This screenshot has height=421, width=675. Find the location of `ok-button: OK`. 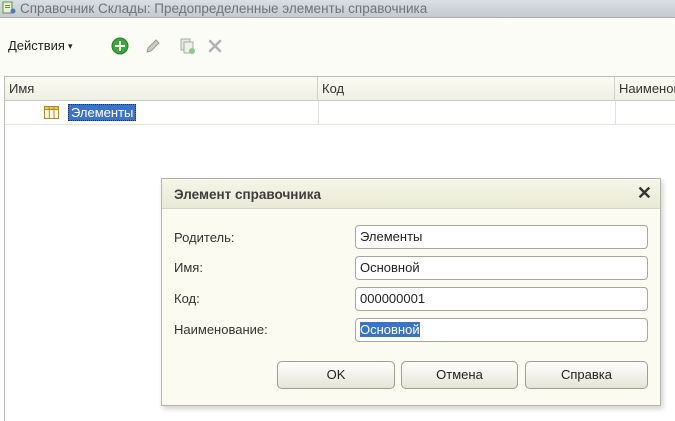

ok-button: OK is located at coordinates (336, 375).